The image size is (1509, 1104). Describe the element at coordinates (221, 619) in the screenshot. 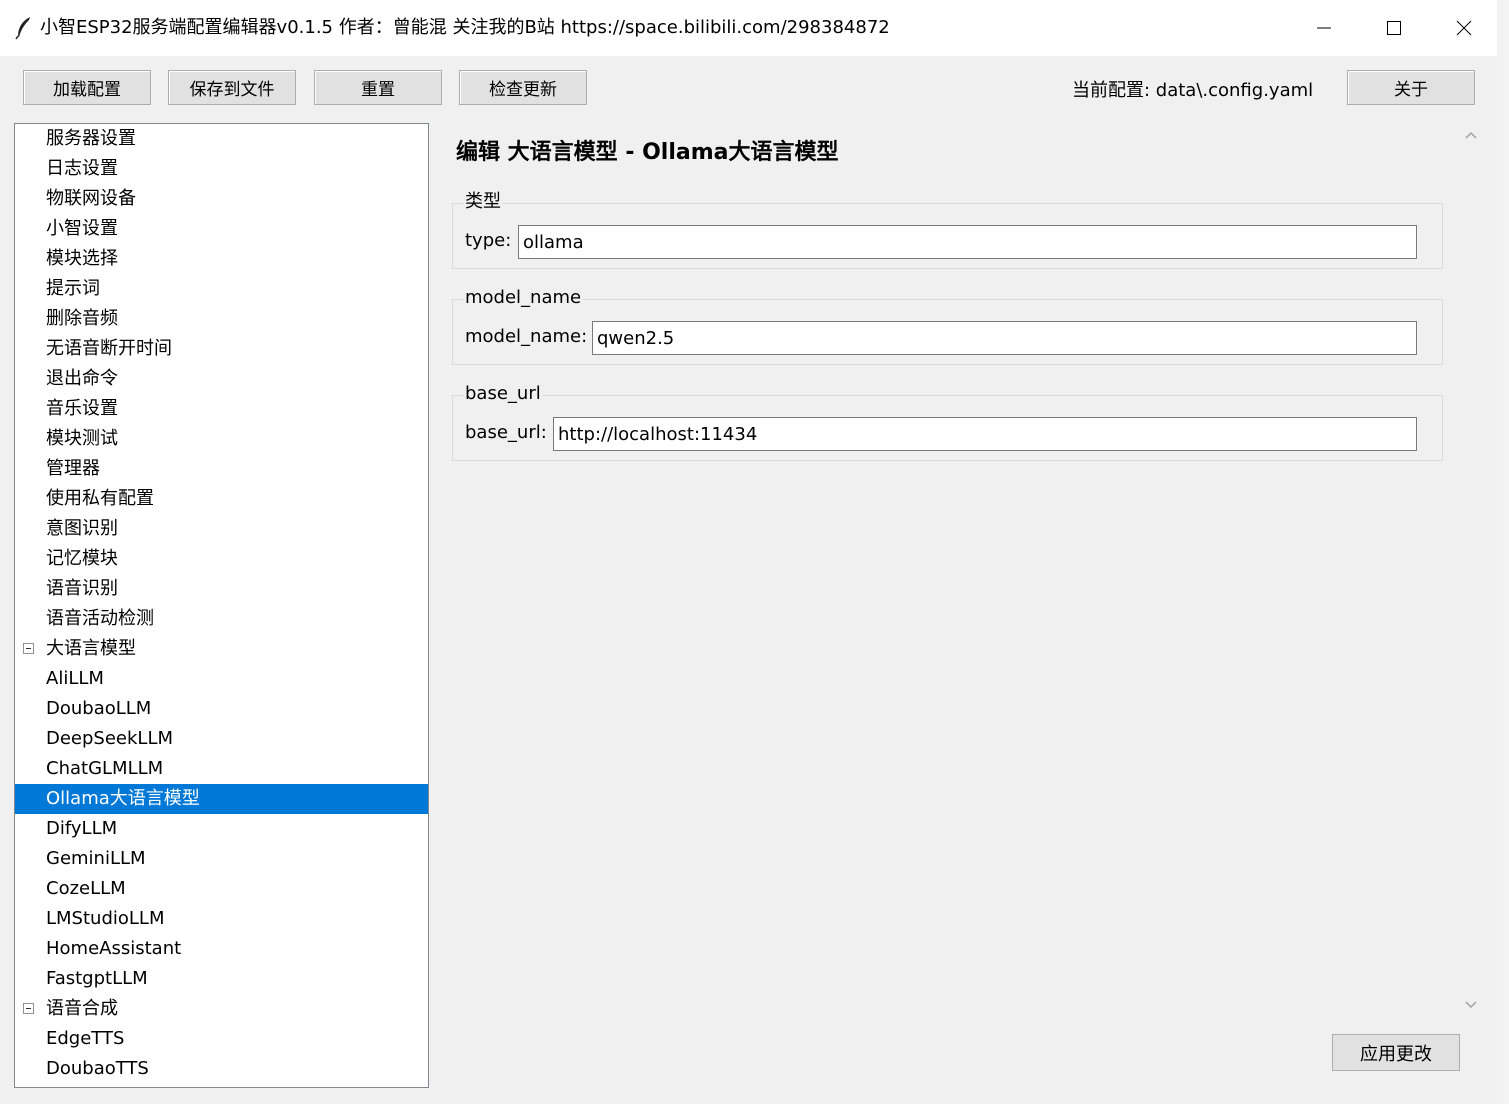

I see `tree-item: 语音活动检测` at that location.